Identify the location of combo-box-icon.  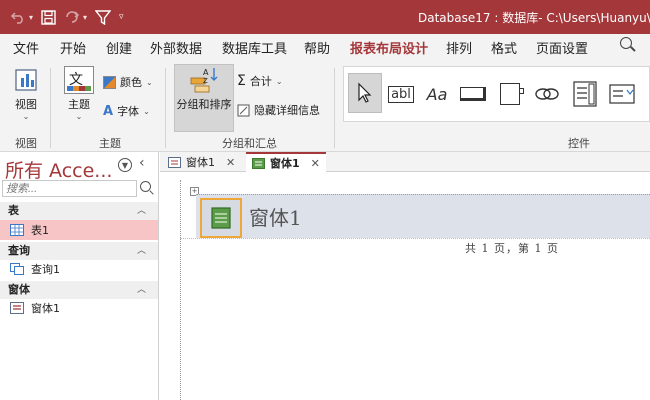
(622, 94).